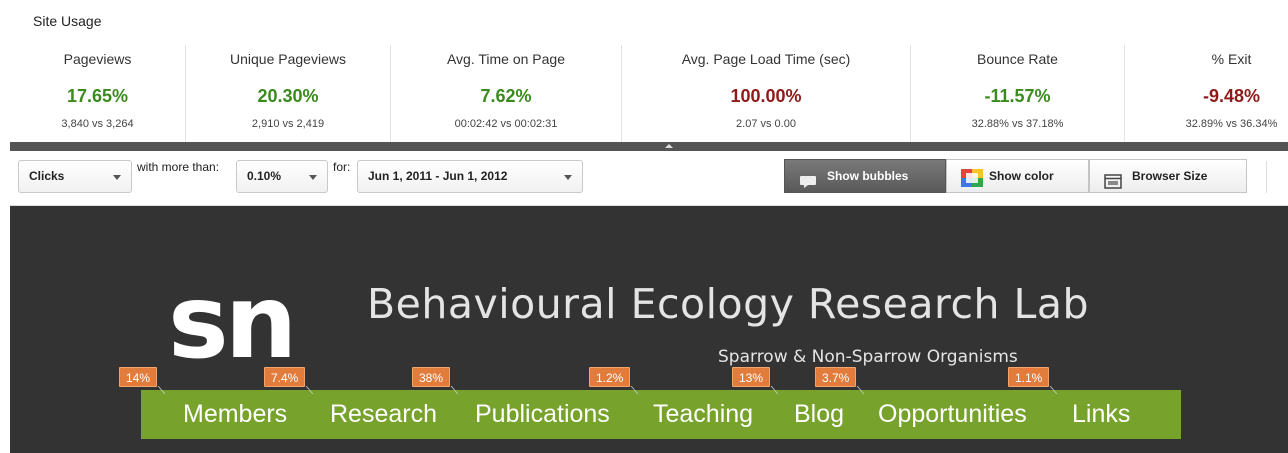 This screenshot has width=1288, height=453. I want to click on speech-bubble-icon, so click(808, 185).